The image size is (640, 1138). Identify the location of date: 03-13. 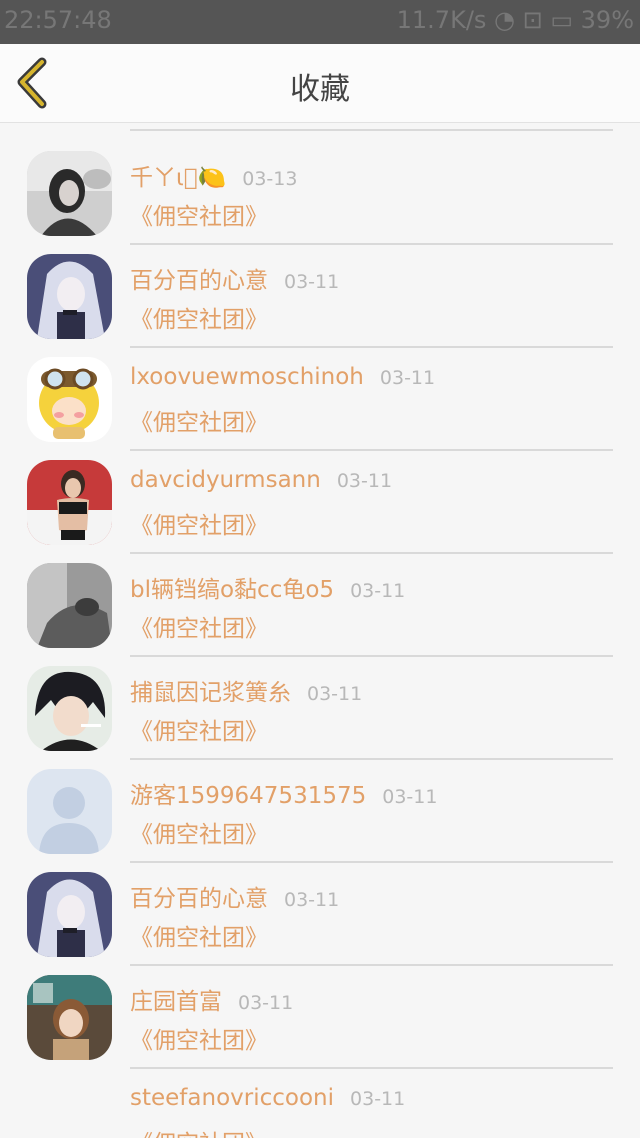
(270, 179).